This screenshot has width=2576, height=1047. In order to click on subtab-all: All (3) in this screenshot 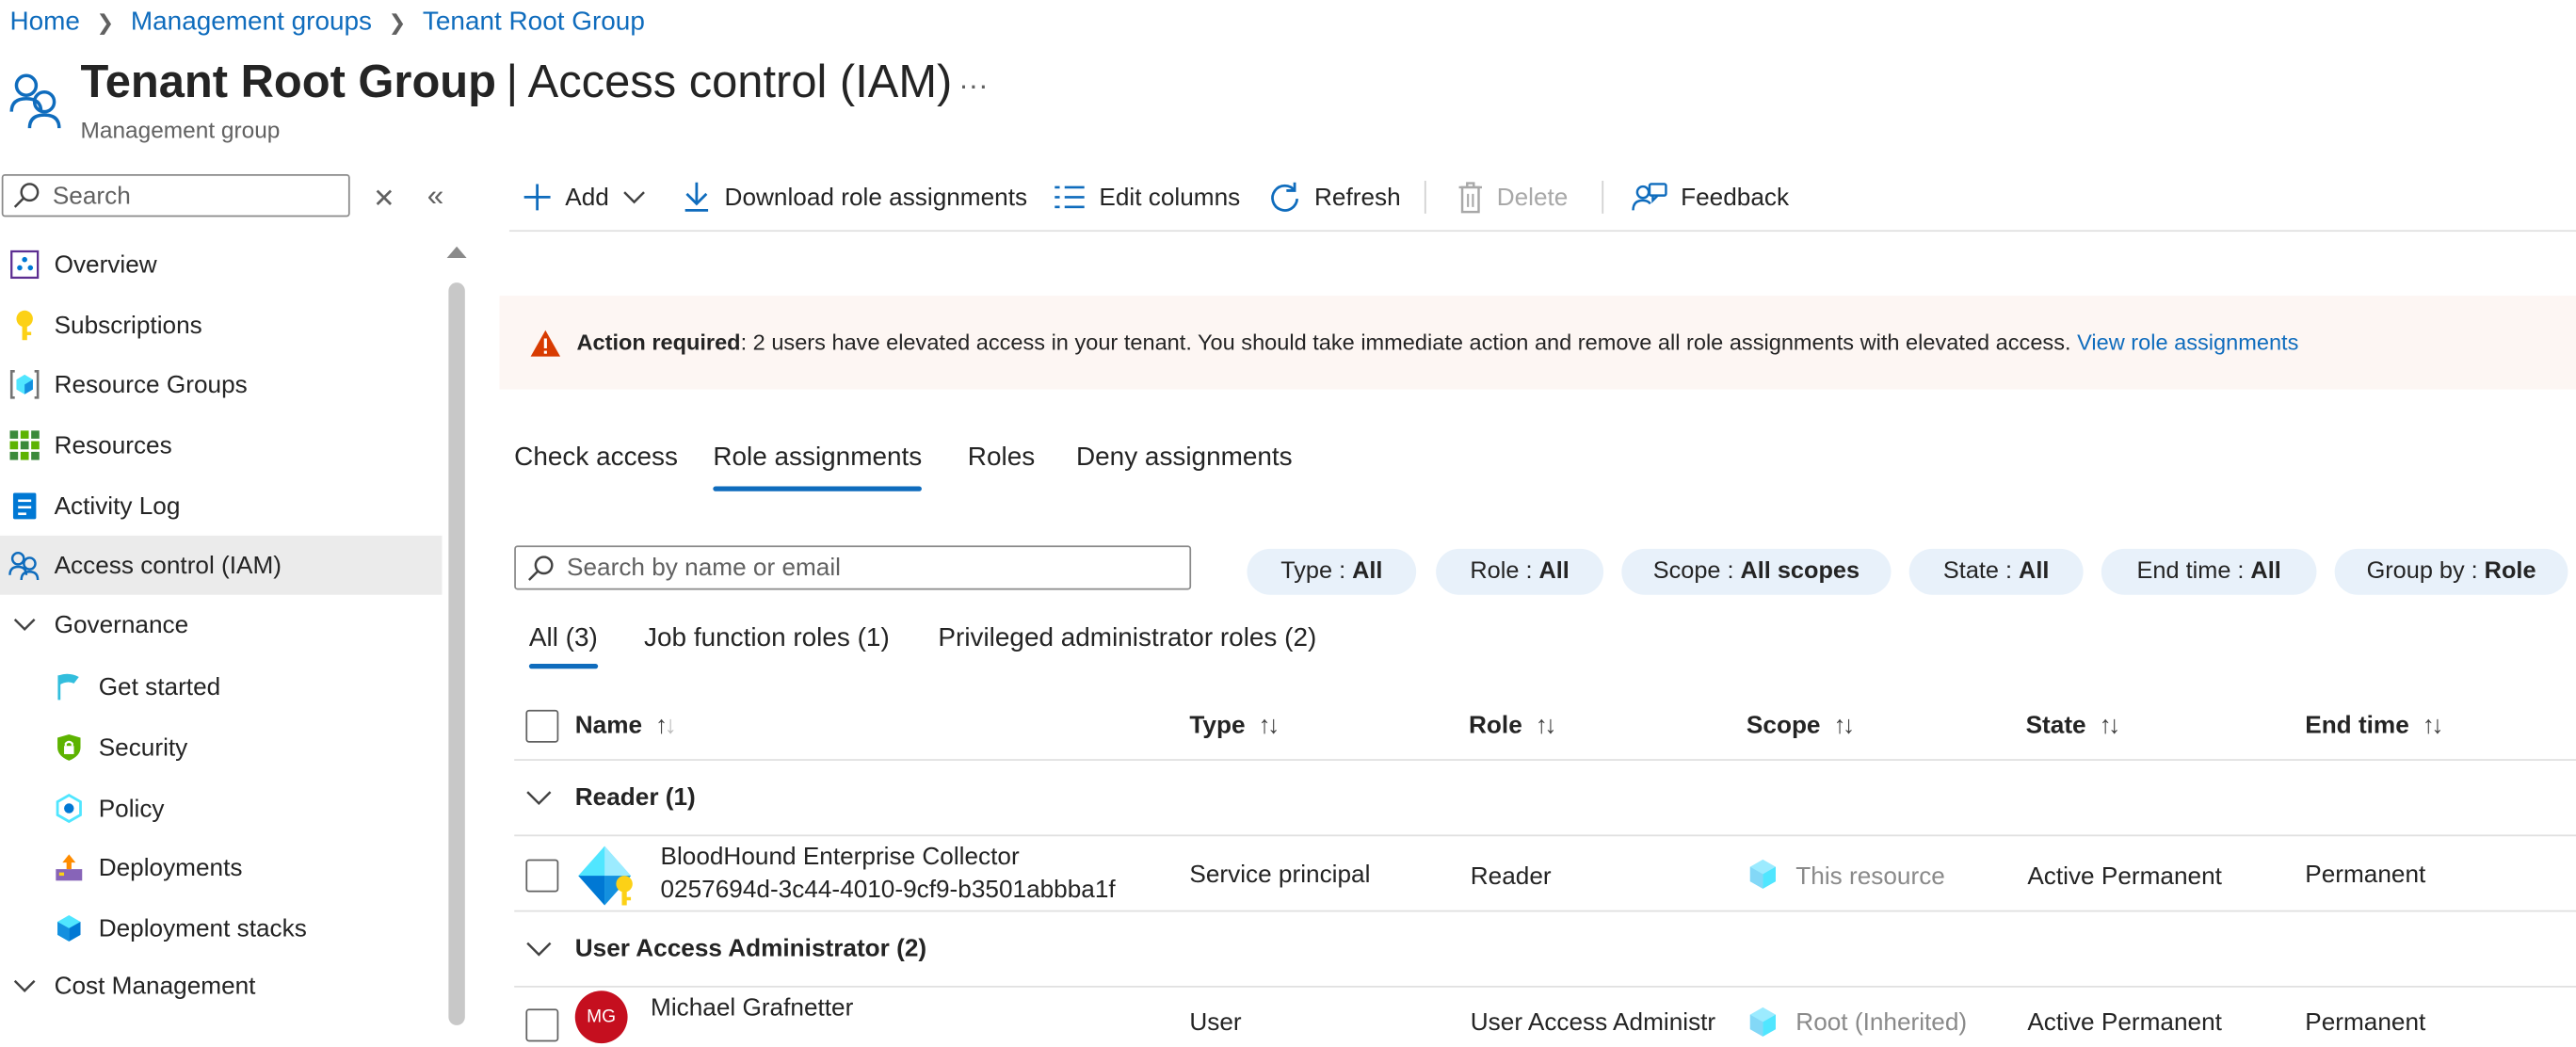, I will do `click(563, 638)`.